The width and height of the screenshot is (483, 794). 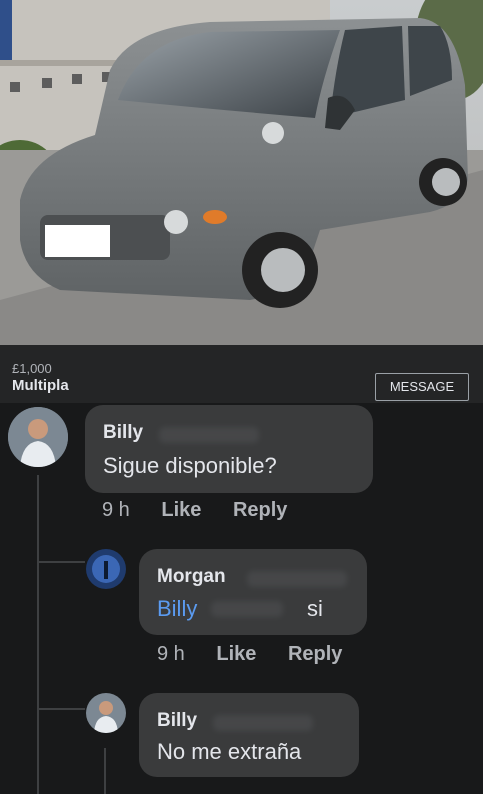 What do you see at coordinates (32, 368) in the screenshot?
I see `listing-price: £1,000` at bounding box center [32, 368].